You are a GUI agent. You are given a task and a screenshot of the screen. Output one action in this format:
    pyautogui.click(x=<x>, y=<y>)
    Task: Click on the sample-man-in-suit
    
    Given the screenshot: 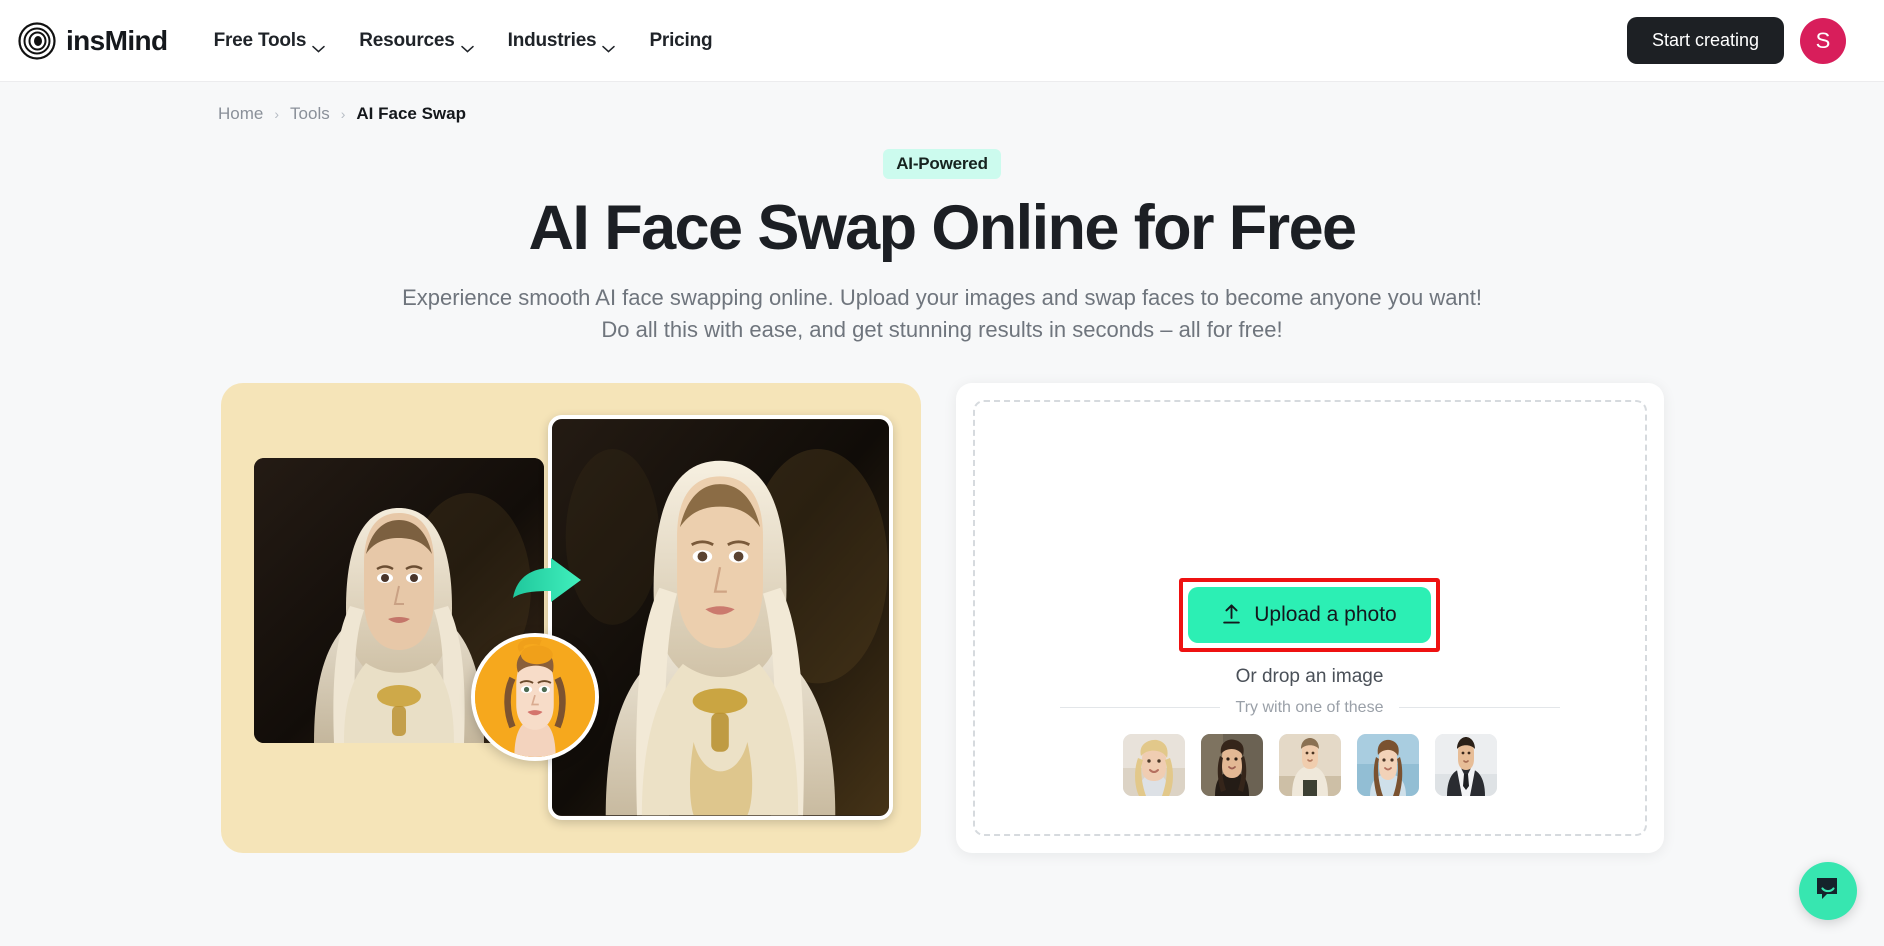 What is the action you would take?
    pyautogui.click(x=1465, y=764)
    